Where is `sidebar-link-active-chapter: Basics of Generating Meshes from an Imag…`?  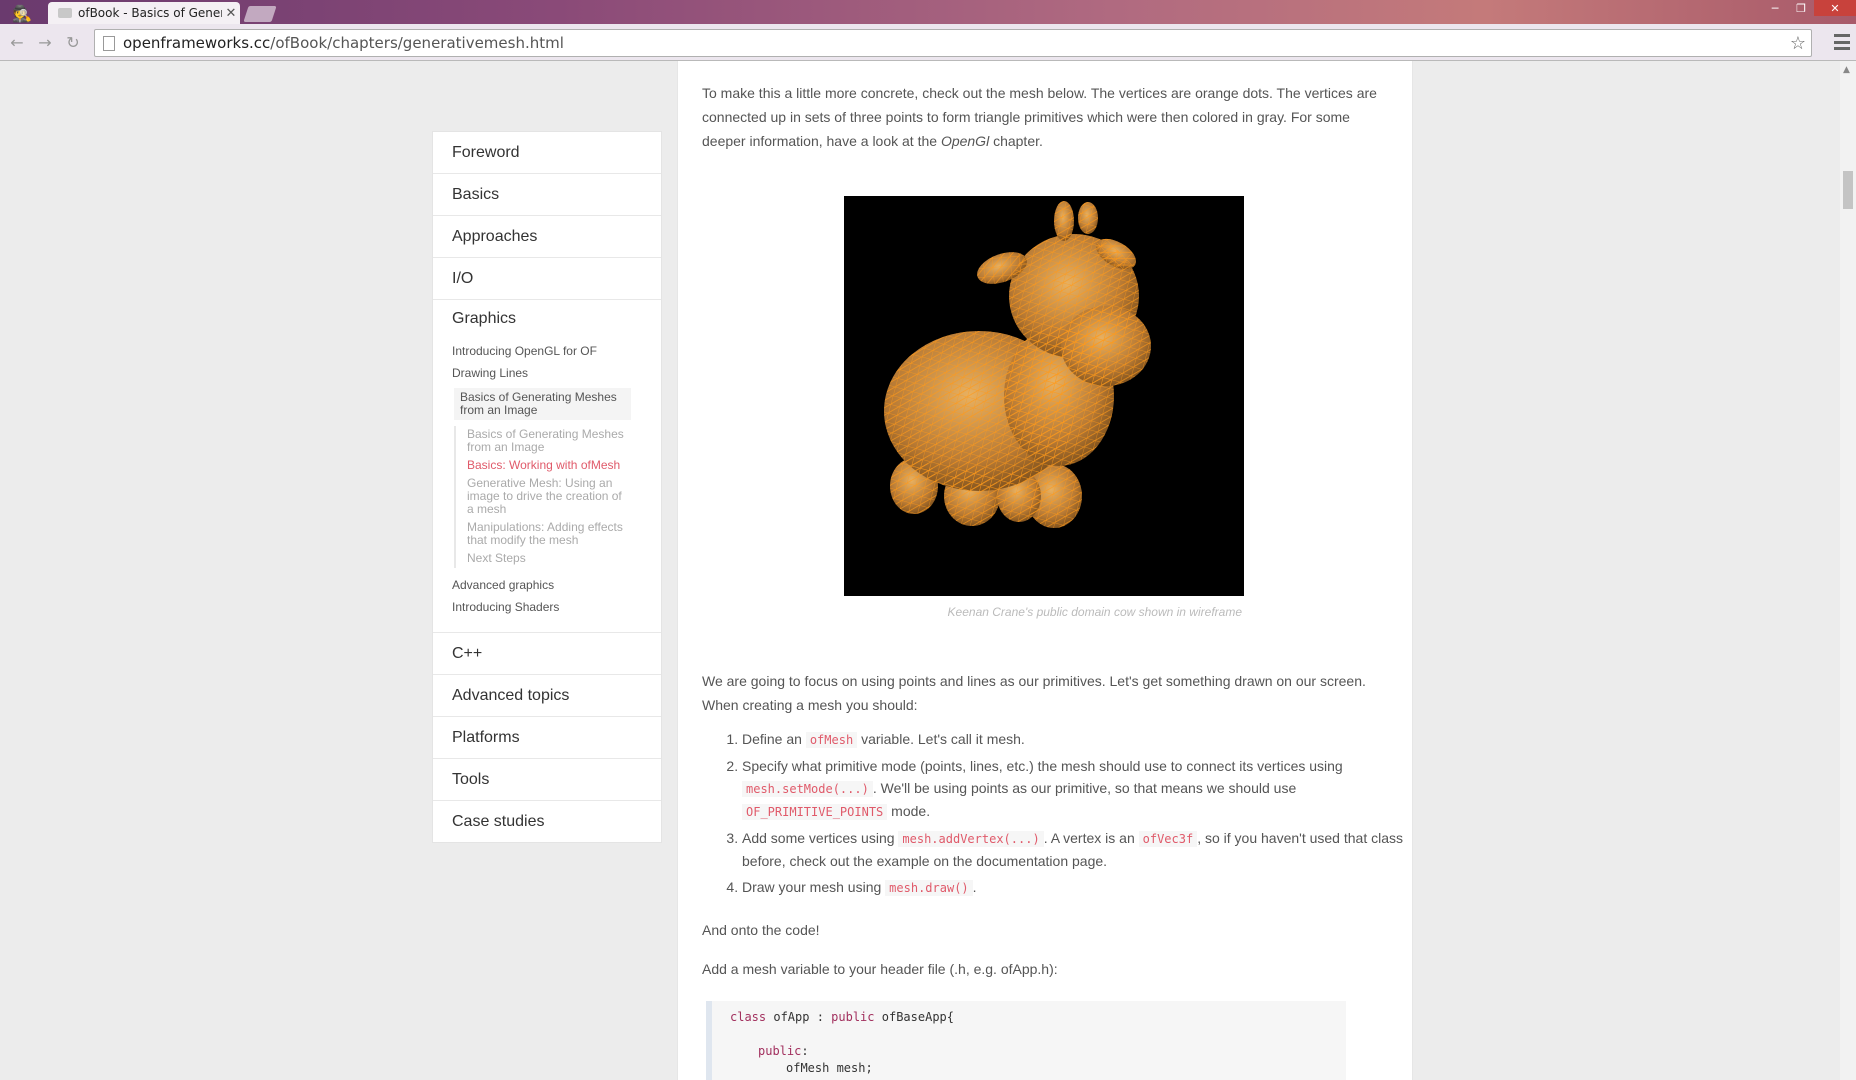
sidebar-link-active-chapter: Basics of Generating Meshes from an Imag… is located at coordinates (542, 404).